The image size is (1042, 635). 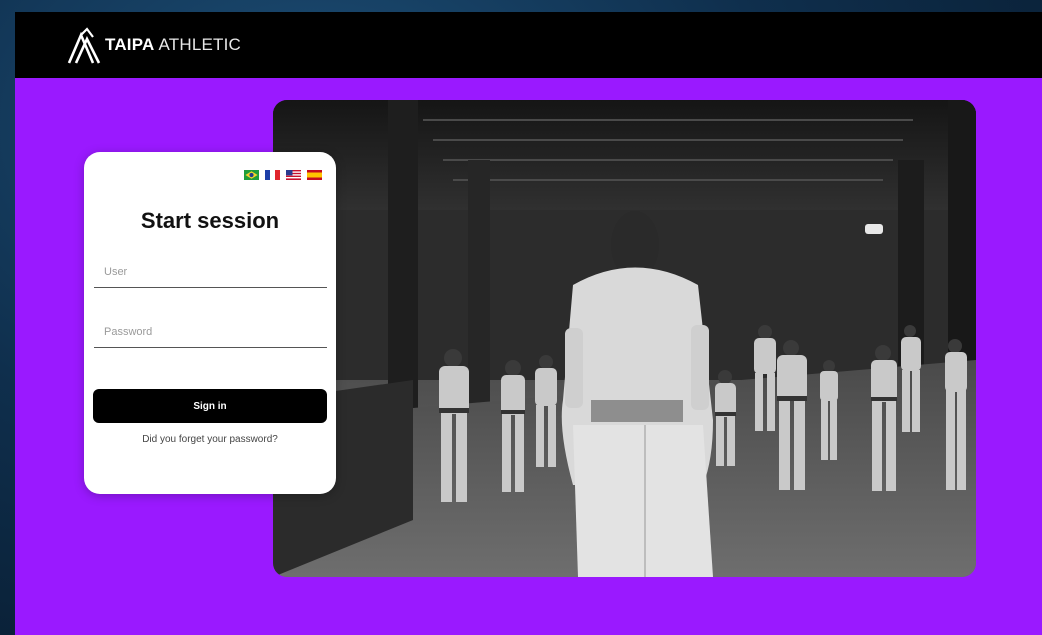 I want to click on brand-name-light: ATHLETIC, so click(x=200, y=44).